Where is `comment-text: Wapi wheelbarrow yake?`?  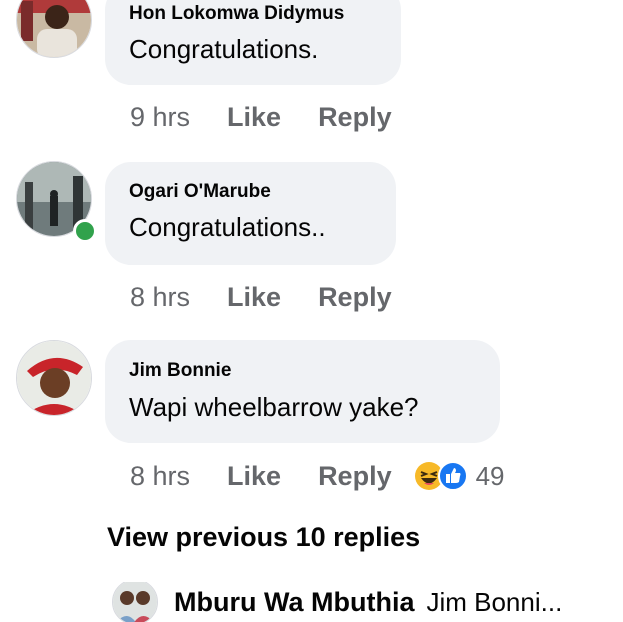
comment-text: Wapi wheelbarrow yake? is located at coordinates (274, 407).